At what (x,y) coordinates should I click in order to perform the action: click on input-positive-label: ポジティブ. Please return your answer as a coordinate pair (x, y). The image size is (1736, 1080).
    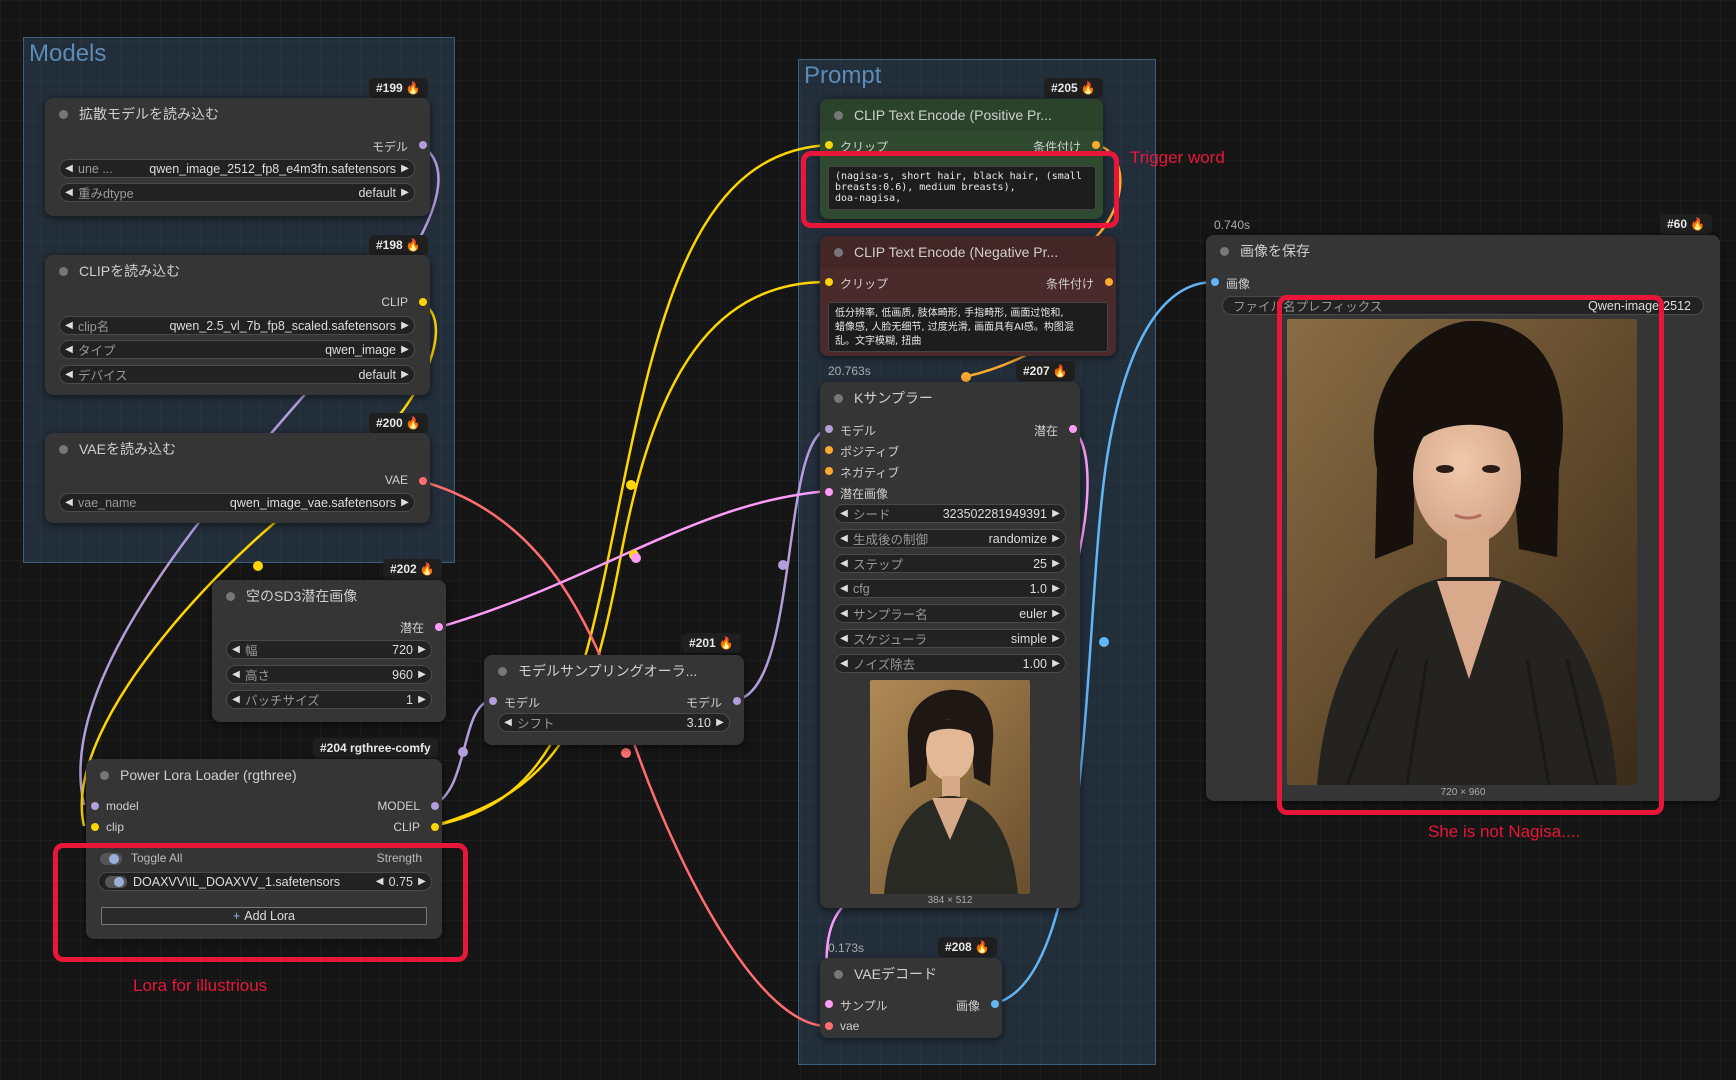
    Looking at the image, I should click on (870, 452).